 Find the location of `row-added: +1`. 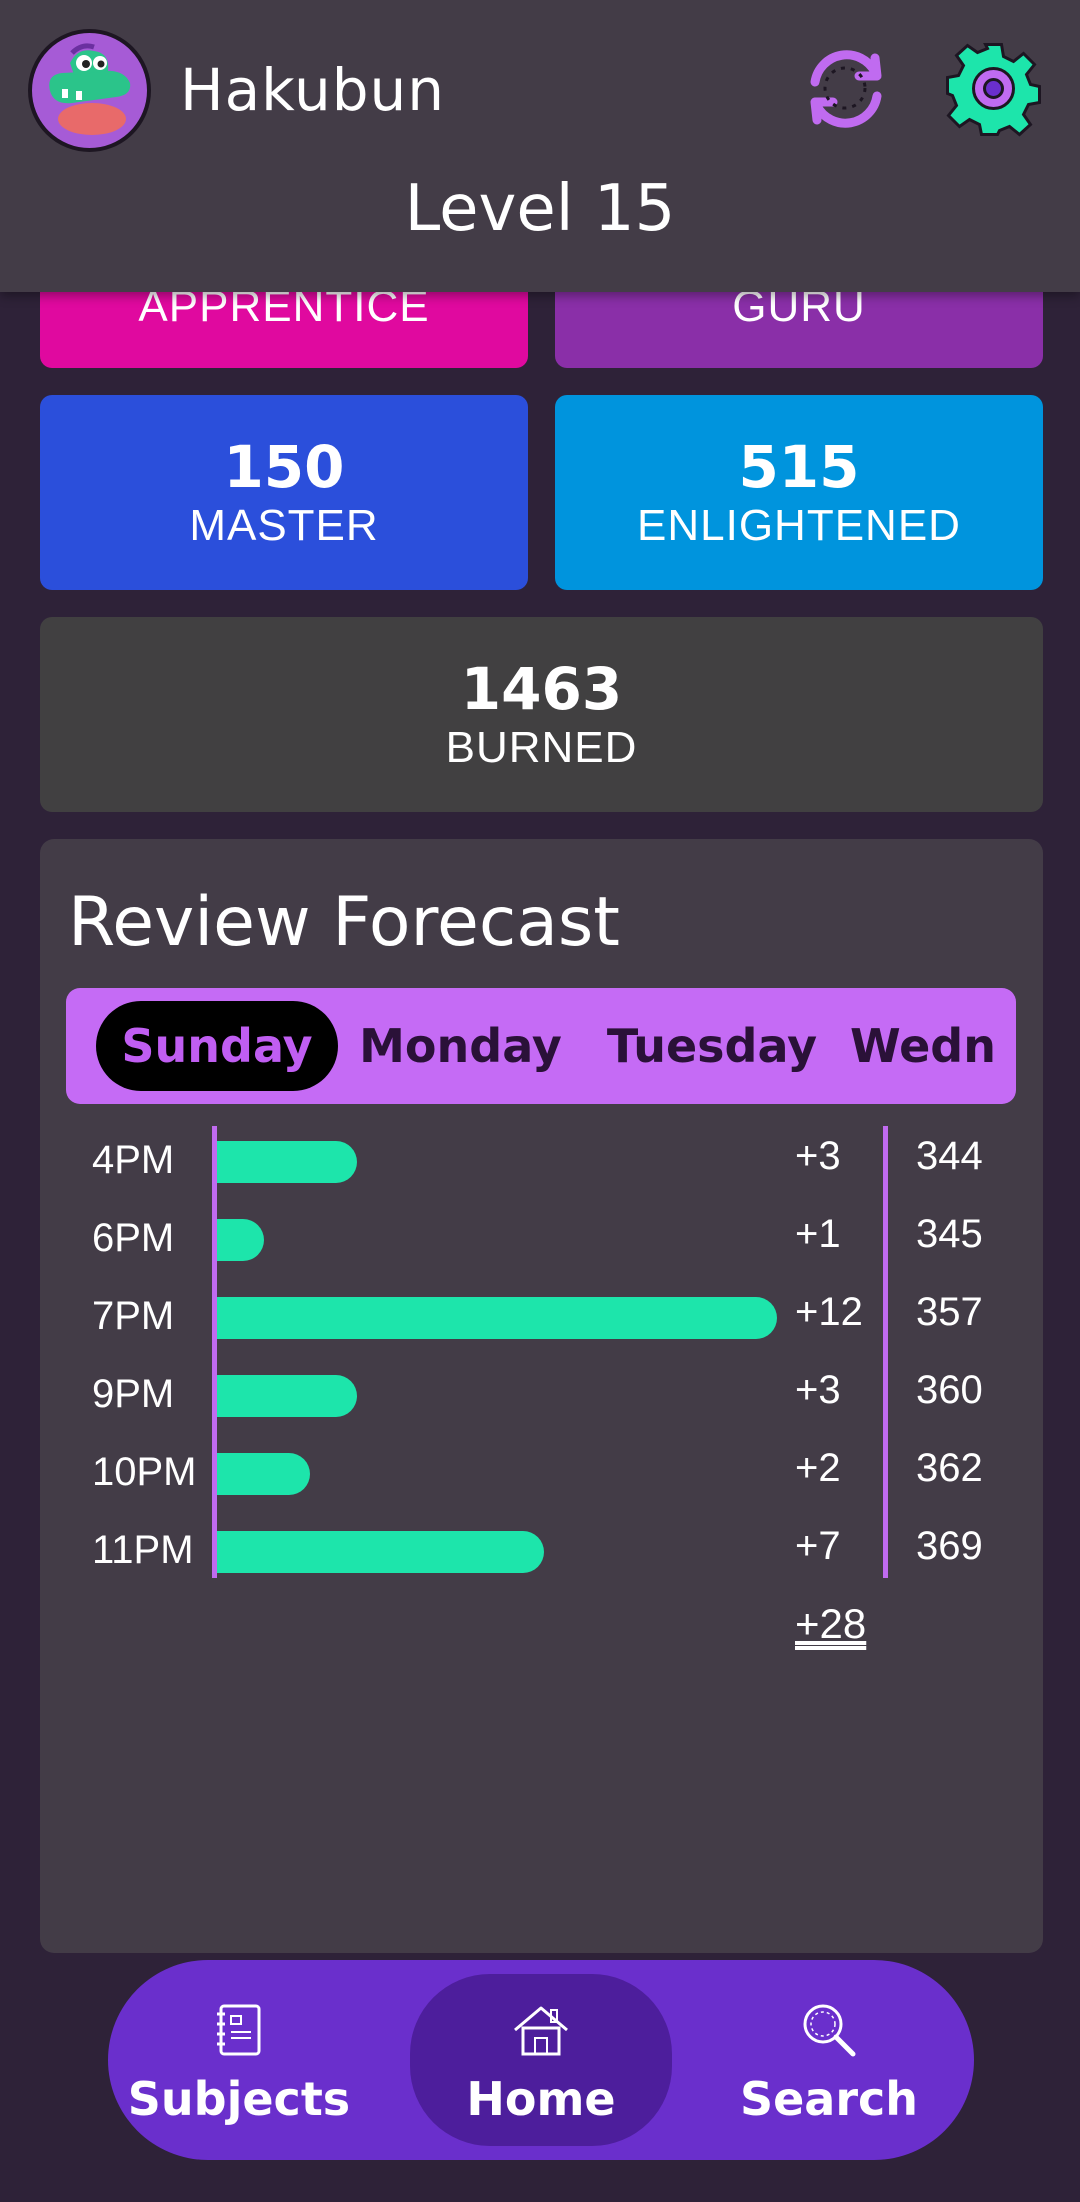

row-added: +1 is located at coordinates (818, 1234).